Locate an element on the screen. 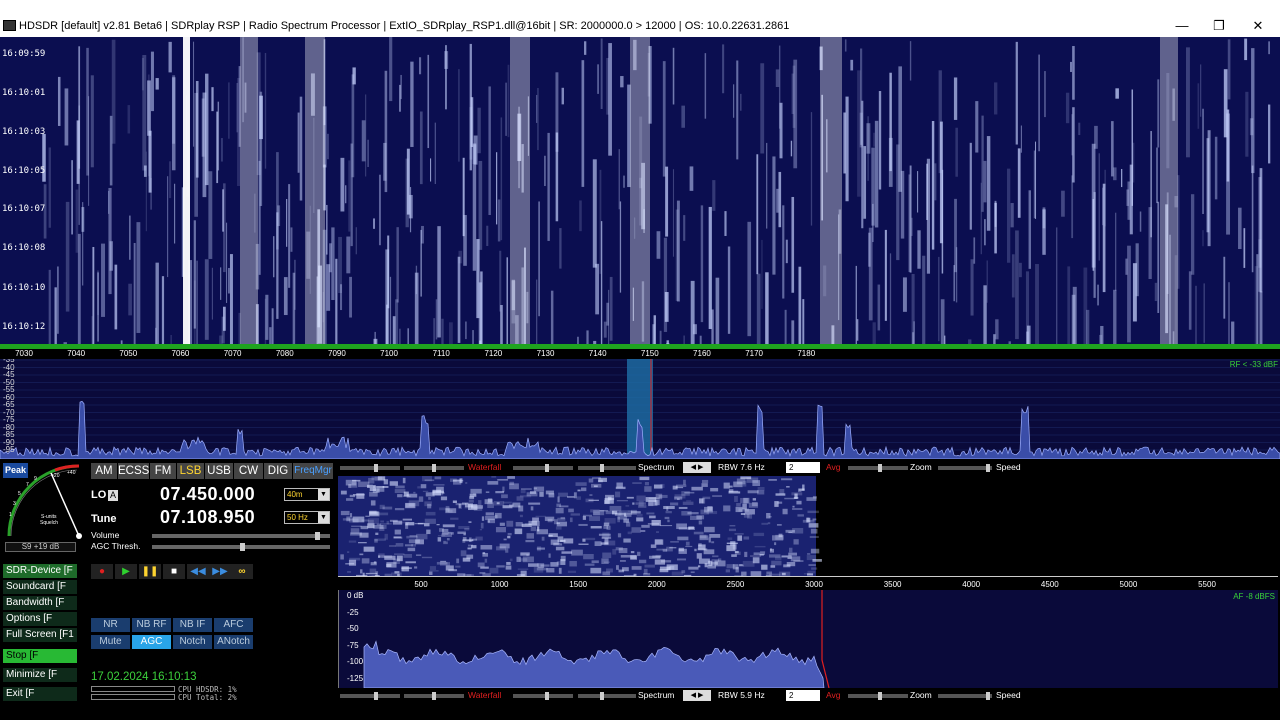 This screenshot has width=1280, height=720. side-button: Bandwidth [F is located at coordinates (40, 603).